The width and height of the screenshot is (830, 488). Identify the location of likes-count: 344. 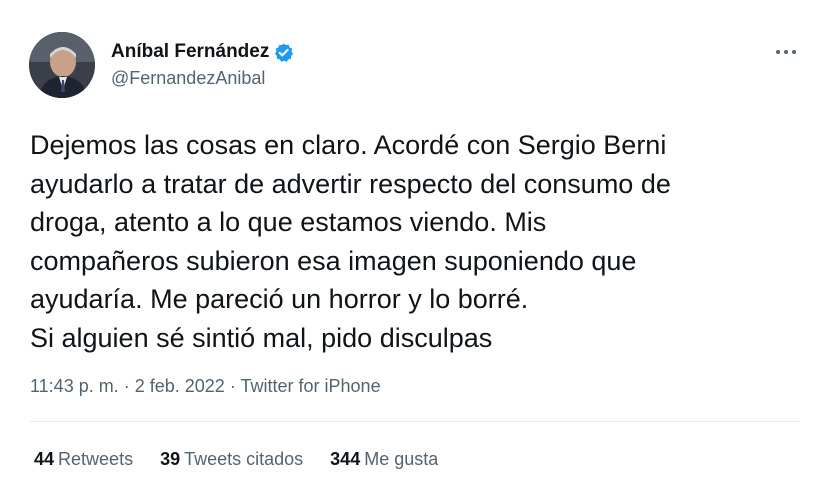
(345, 459).